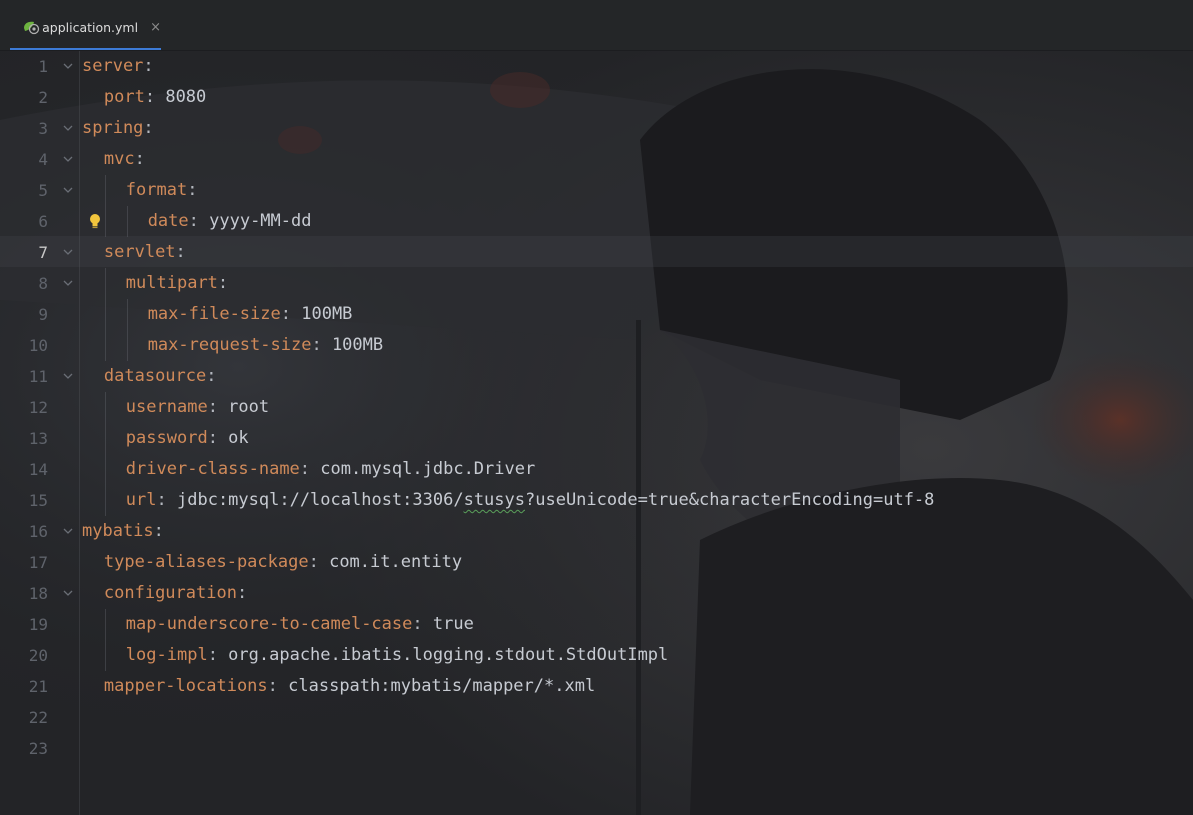 This screenshot has width=1193, height=815. I want to click on code-line: 8 multipart:, so click(596, 283).